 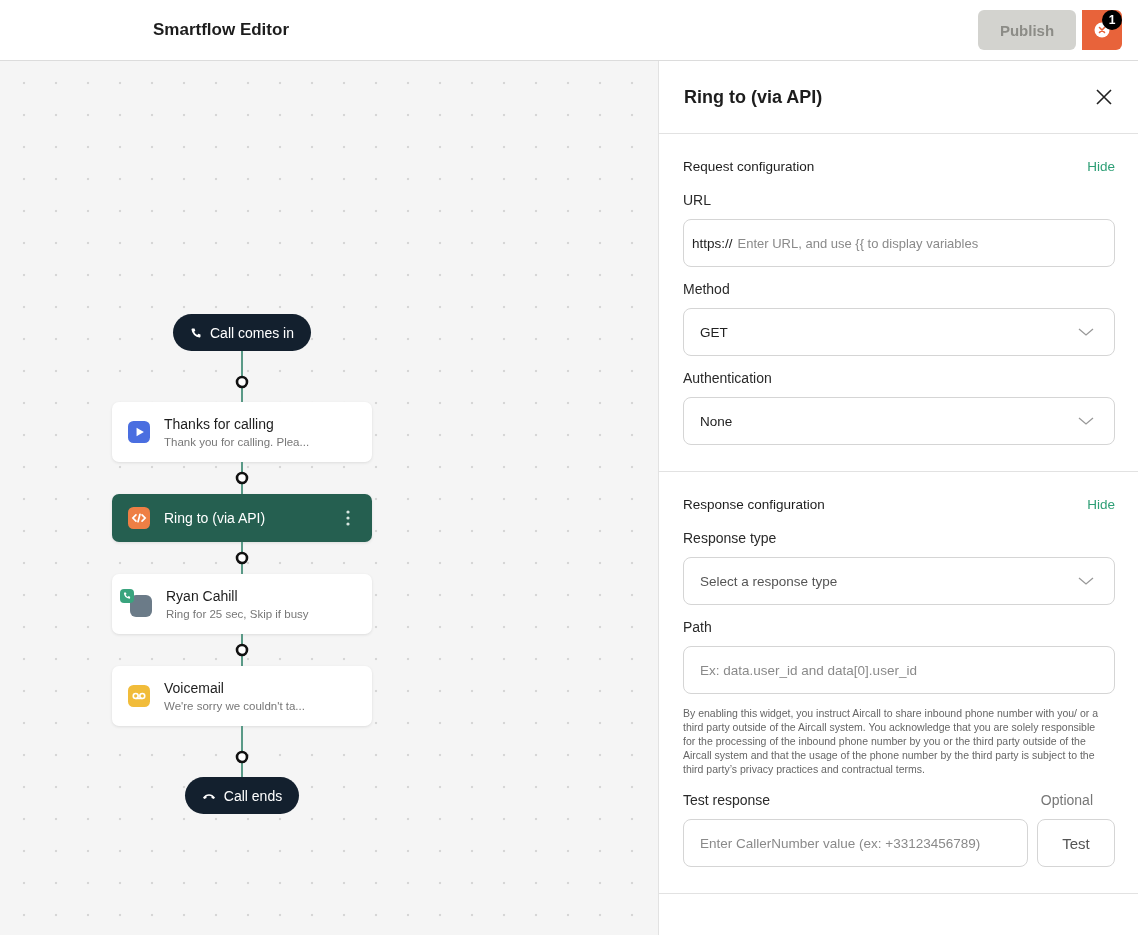 I want to click on close-button, so click(x=1104, y=97).